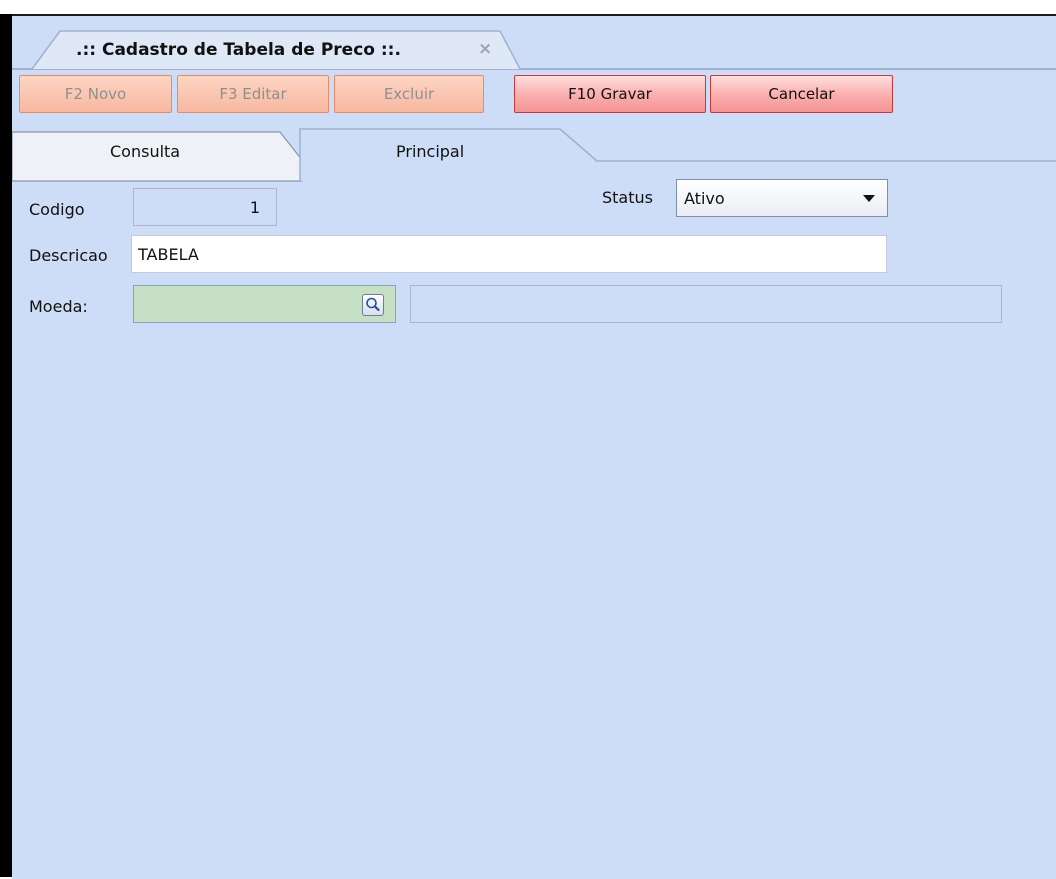  I want to click on moeda-description-field, so click(706, 304).